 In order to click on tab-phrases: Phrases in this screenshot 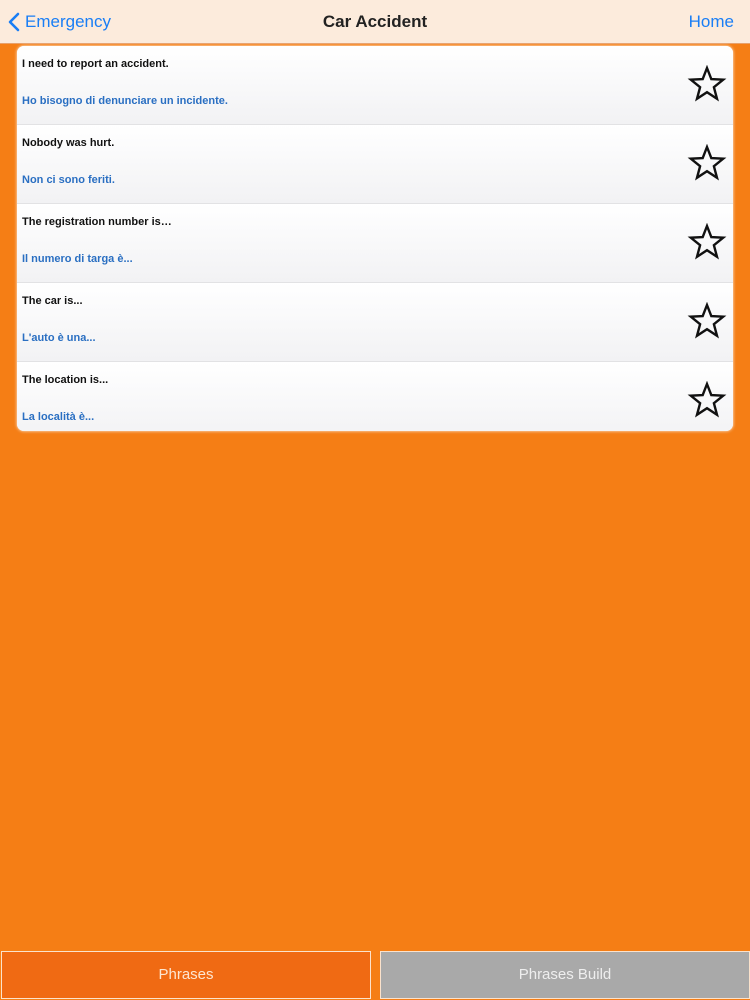, I will do `click(186, 975)`.